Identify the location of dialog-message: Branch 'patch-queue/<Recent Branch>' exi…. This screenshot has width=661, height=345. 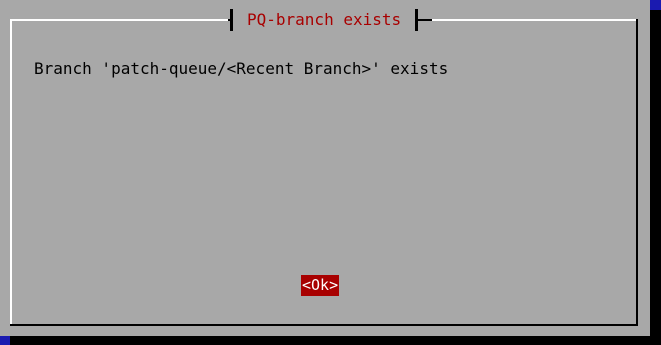
(241, 68).